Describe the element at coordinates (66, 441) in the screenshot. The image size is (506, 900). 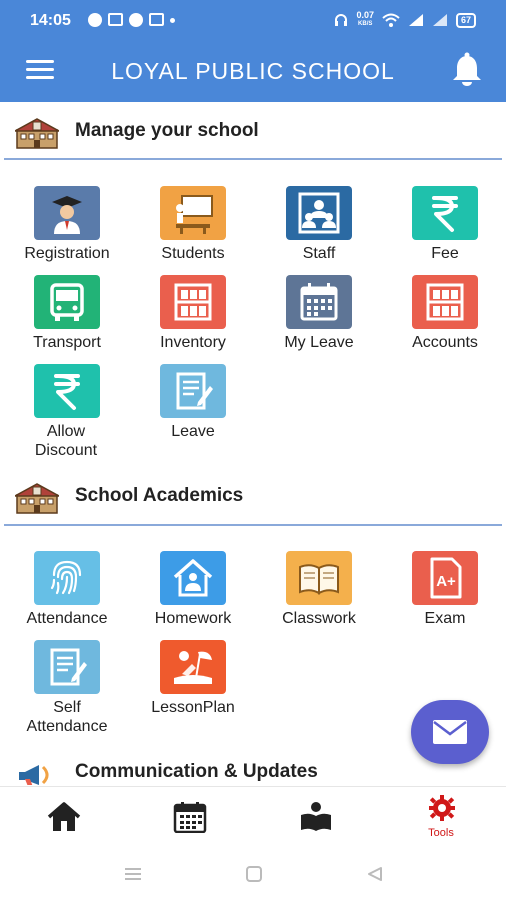
I see `tile-label: Allow Discount` at that location.